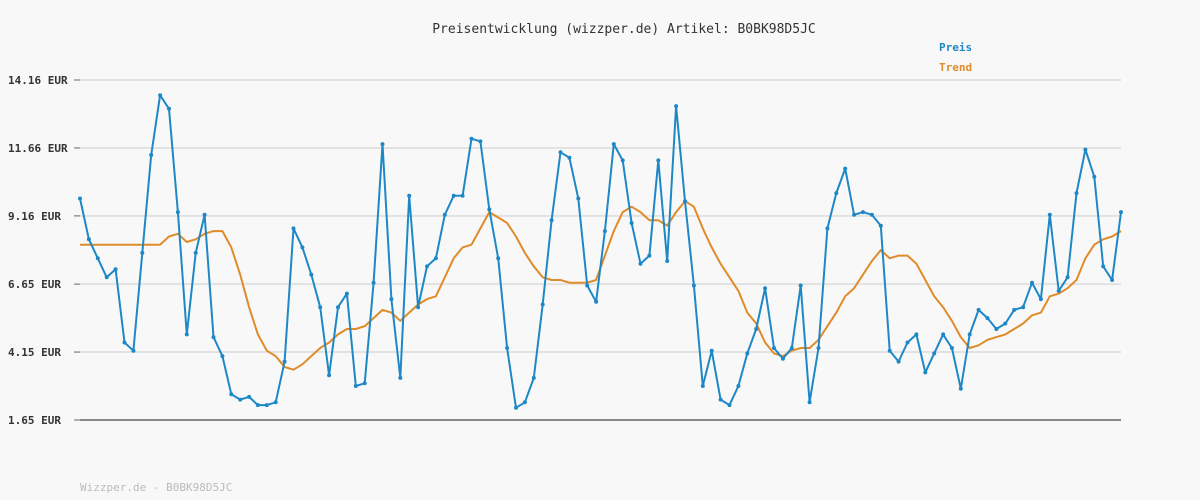 The image size is (1200, 500). What do you see at coordinates (34, 420) in the screenshot?
I see `y-tick-label: 1.65 EUR` at bounding box center [34, 420].